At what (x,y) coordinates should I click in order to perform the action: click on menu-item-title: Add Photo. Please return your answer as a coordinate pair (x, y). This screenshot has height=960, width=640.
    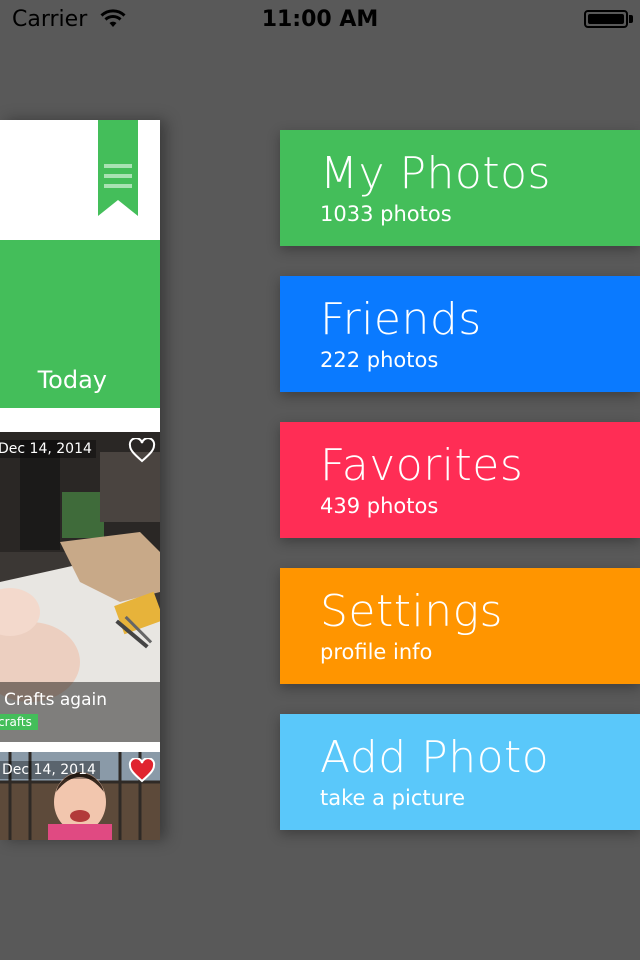
    Looking at the image, I should click on (435, 757).